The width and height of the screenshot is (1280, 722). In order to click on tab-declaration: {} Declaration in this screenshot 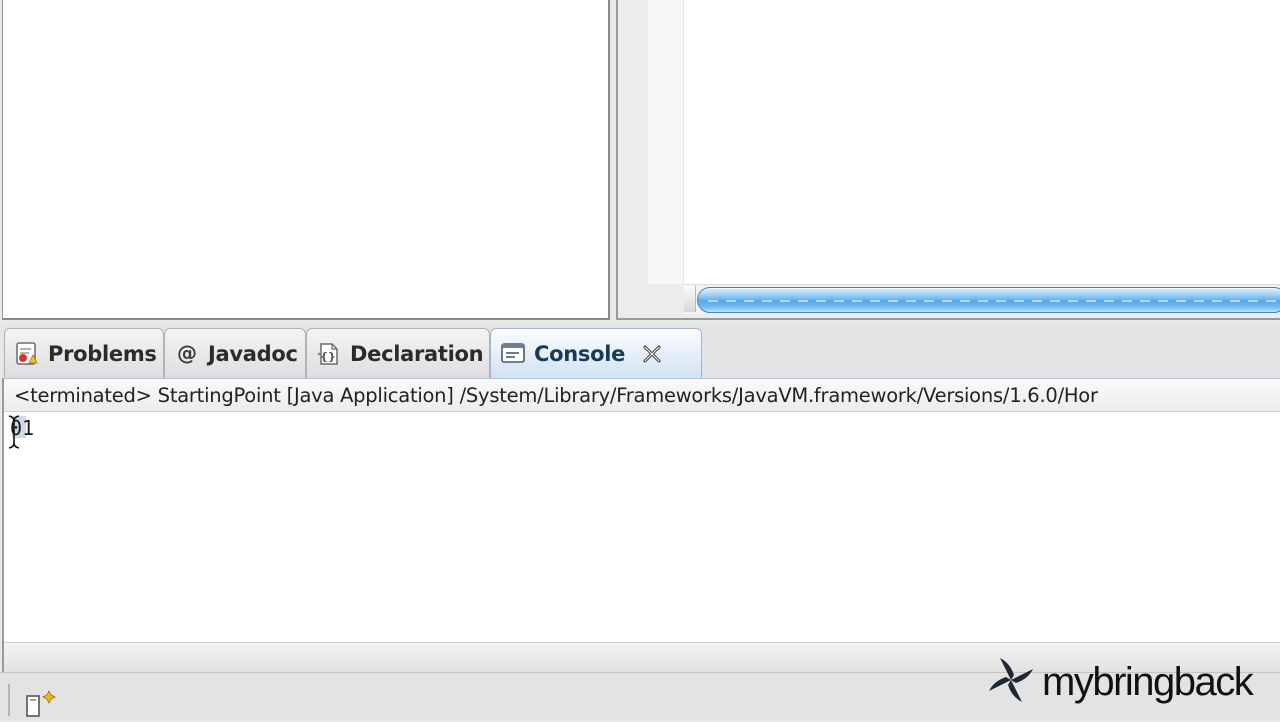, I will do `click(398, 353)`.